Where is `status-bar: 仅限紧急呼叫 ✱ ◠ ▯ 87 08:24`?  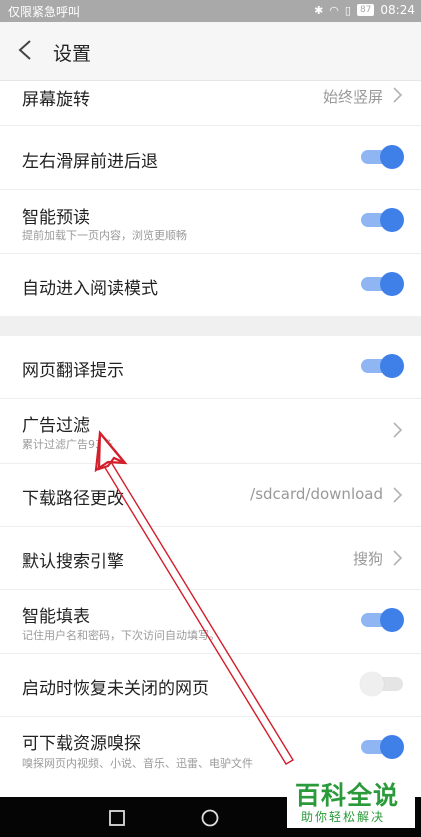
status-bar: 仅限紧急呼叫 ✱ ◠ ▯ 87 08:24 is located at coordinates (210, 11).